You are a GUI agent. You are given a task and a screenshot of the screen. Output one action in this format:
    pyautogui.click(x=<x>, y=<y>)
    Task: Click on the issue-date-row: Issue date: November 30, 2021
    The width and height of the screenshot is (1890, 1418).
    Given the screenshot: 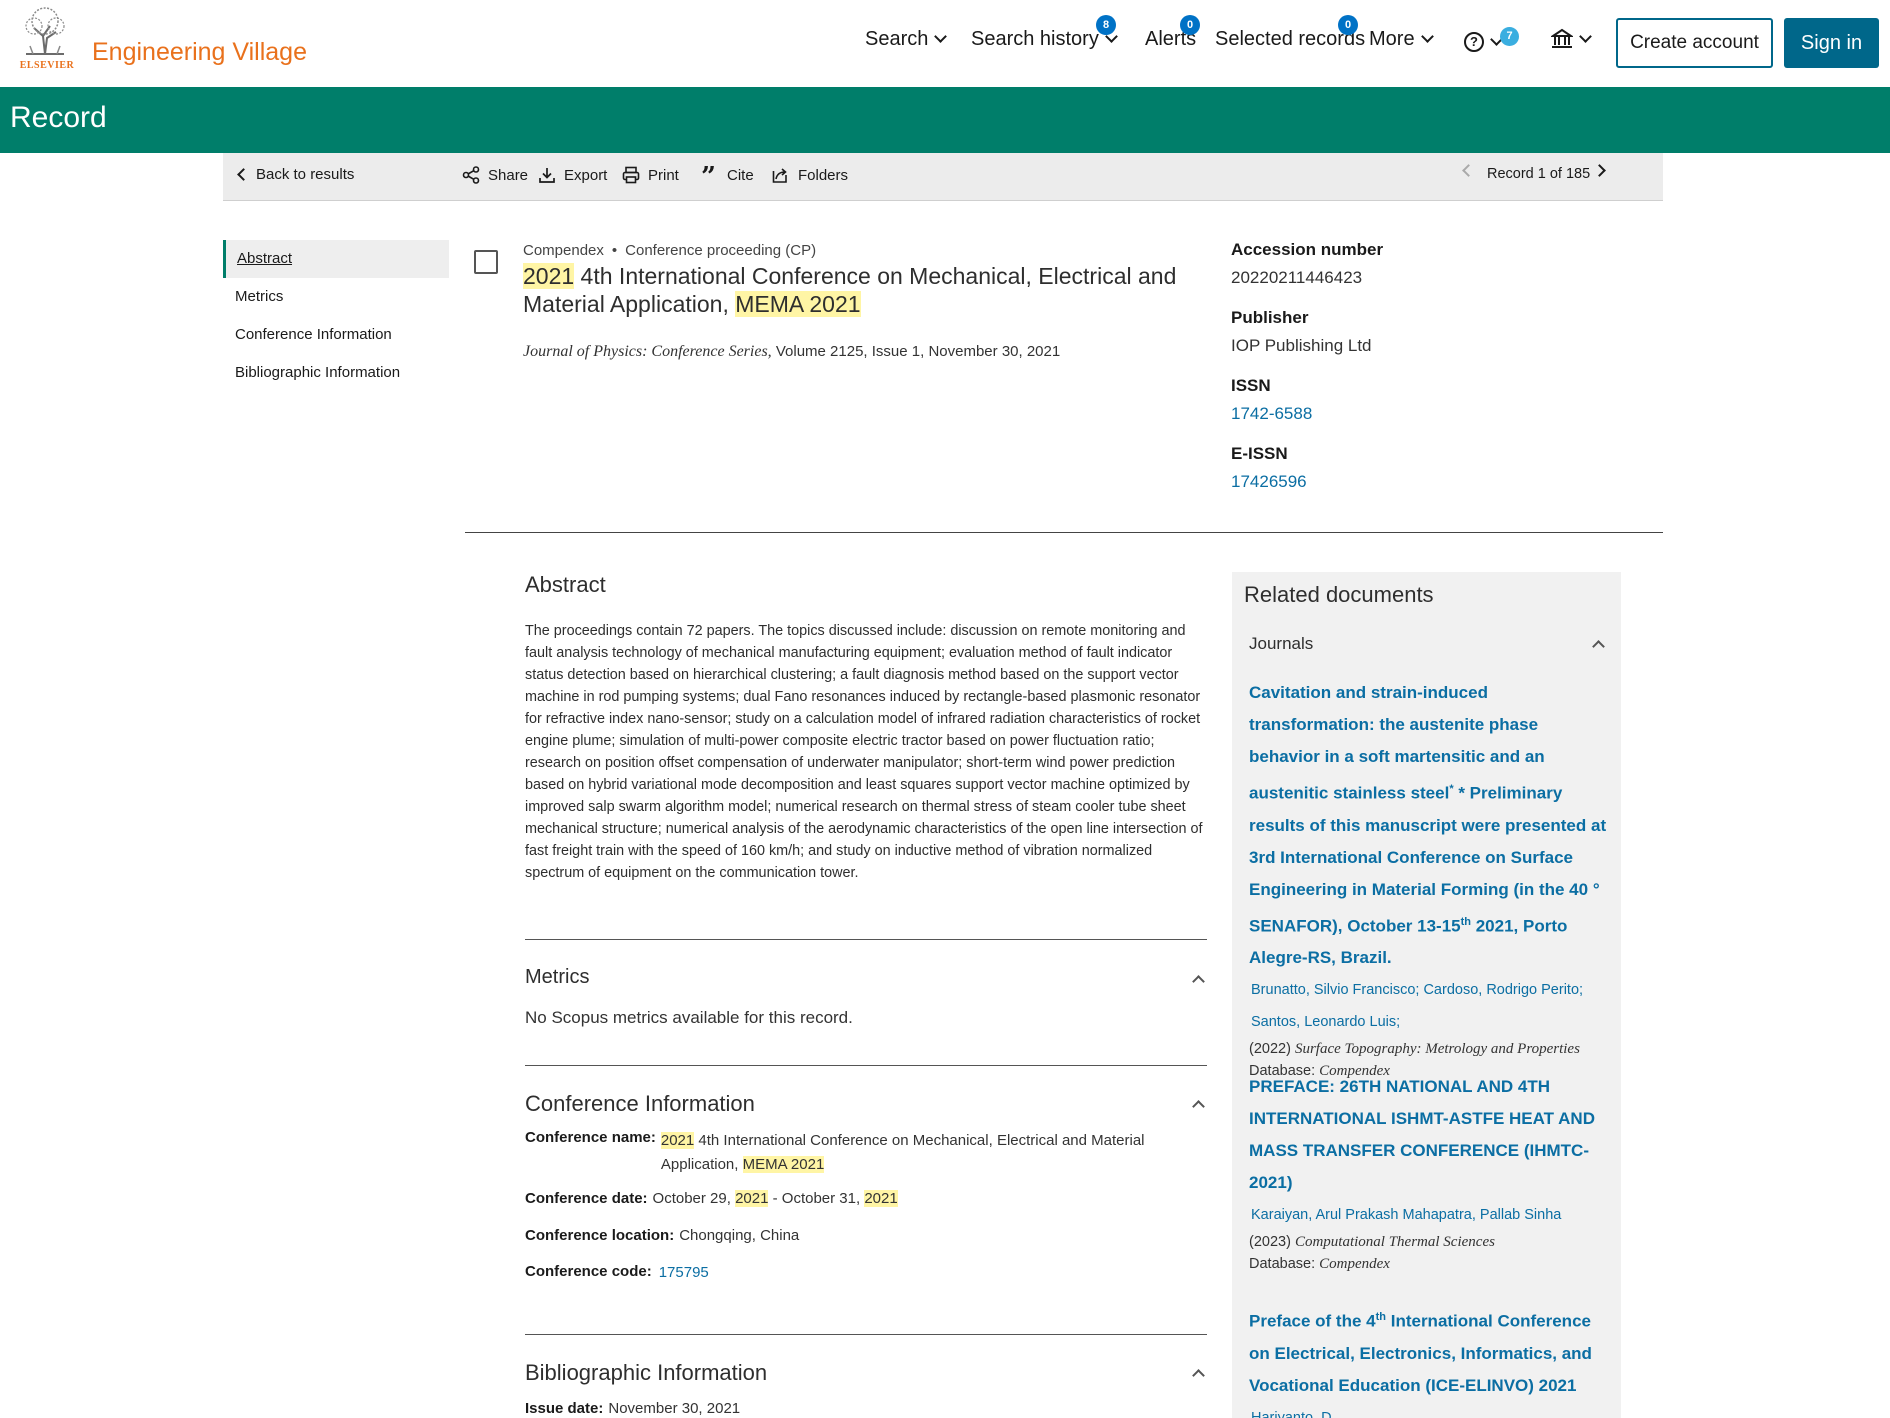 What is the action you would take?
    pyautogui.click(x=632, y=1408)
    